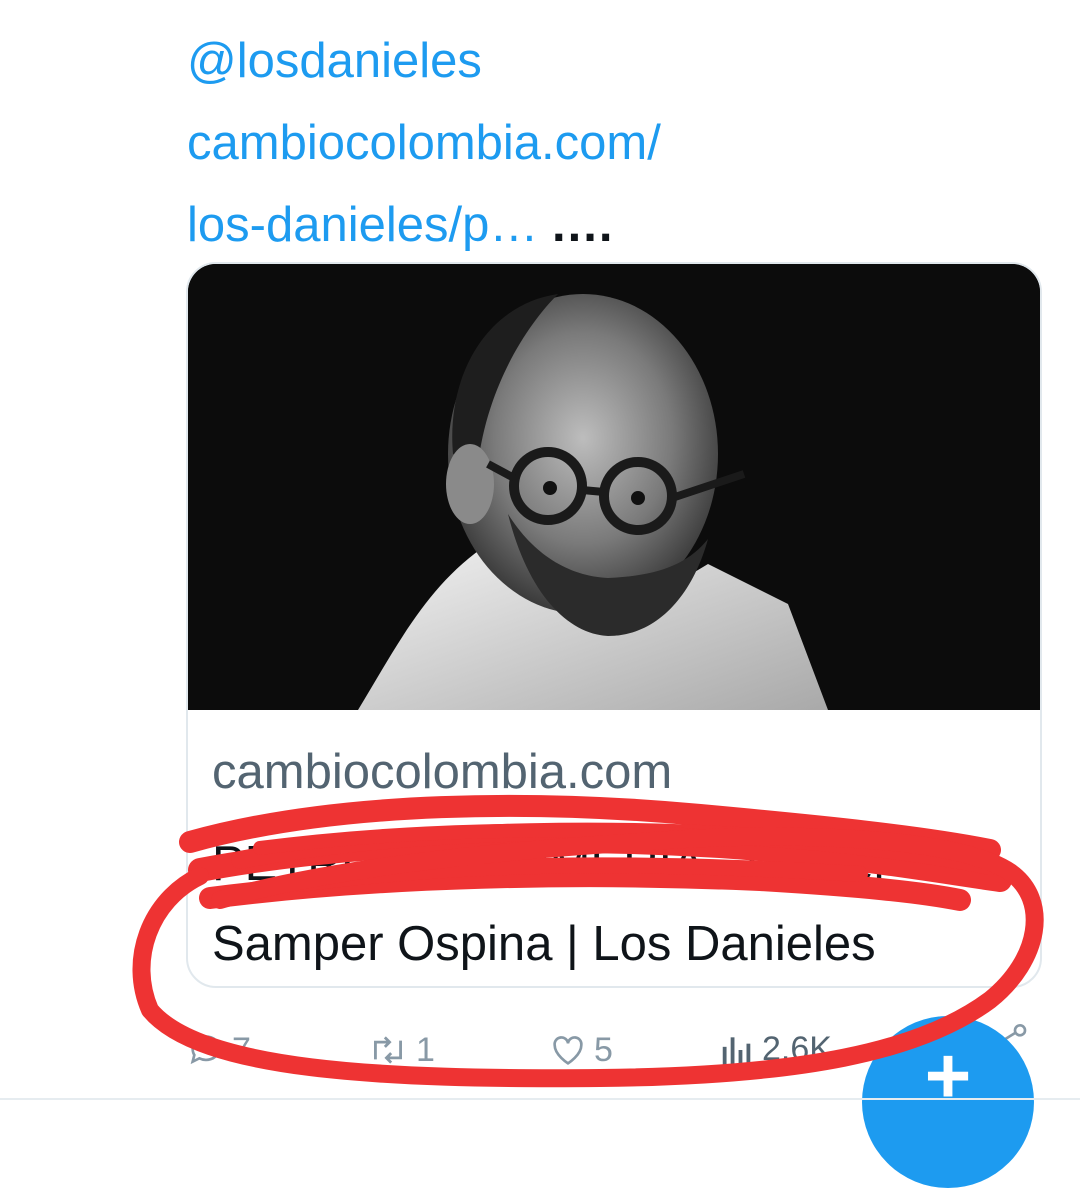 The height and width of the screenshot is (1188, 1080). I want to click on mention-link: @losdanieles, so click(334, 61).